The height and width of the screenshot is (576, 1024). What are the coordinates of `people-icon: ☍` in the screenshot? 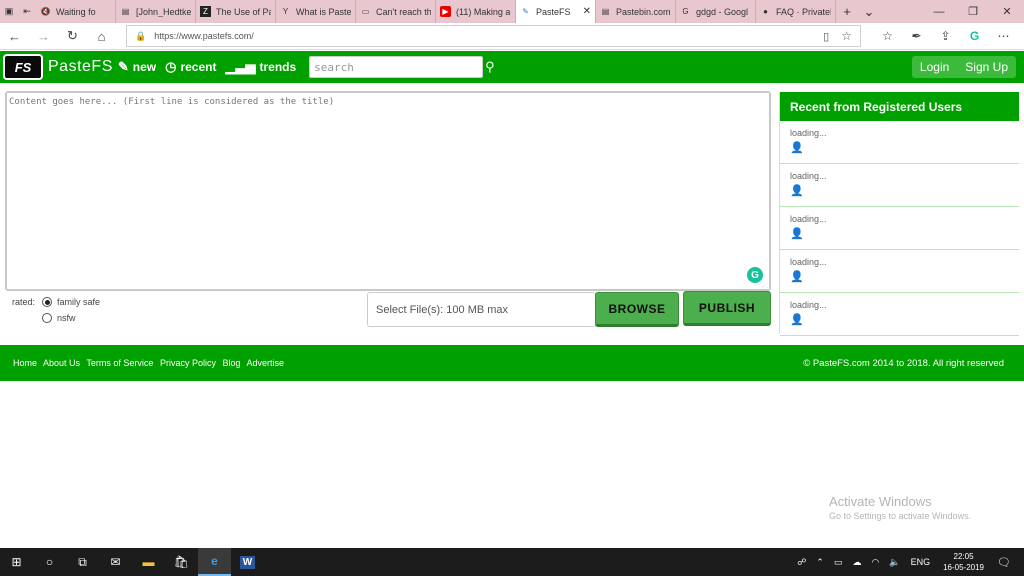 It's located at (801, 562).